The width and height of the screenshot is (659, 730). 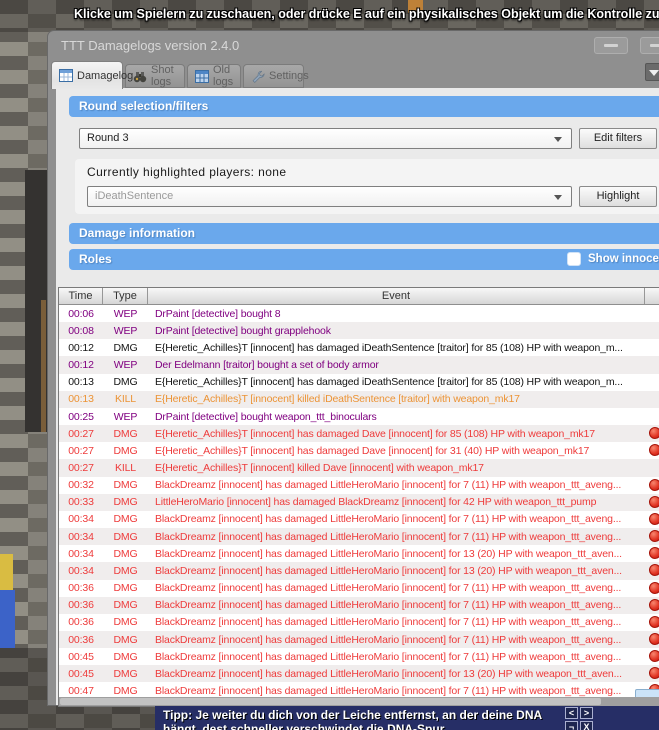 I want to click on tab-label: Shot logs, so click(x=162, y=76).